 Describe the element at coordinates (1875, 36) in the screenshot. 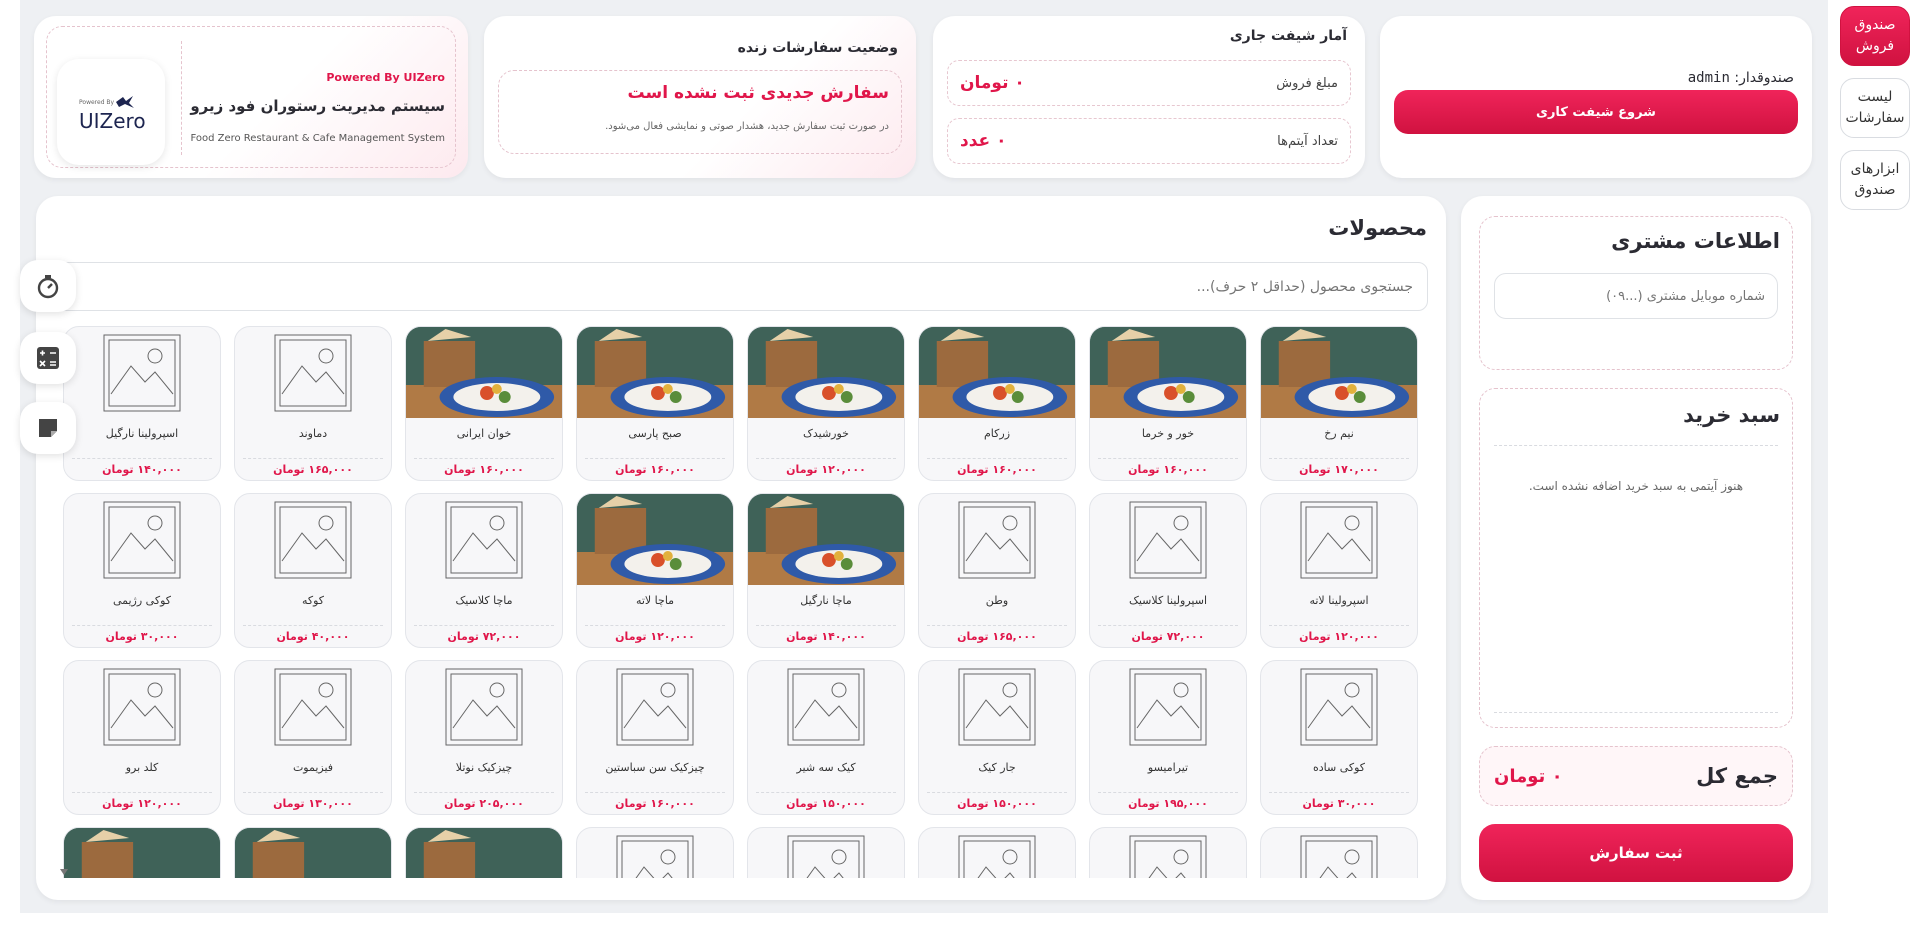

I see `nav-cash-register: صندوق فروش` at that location.